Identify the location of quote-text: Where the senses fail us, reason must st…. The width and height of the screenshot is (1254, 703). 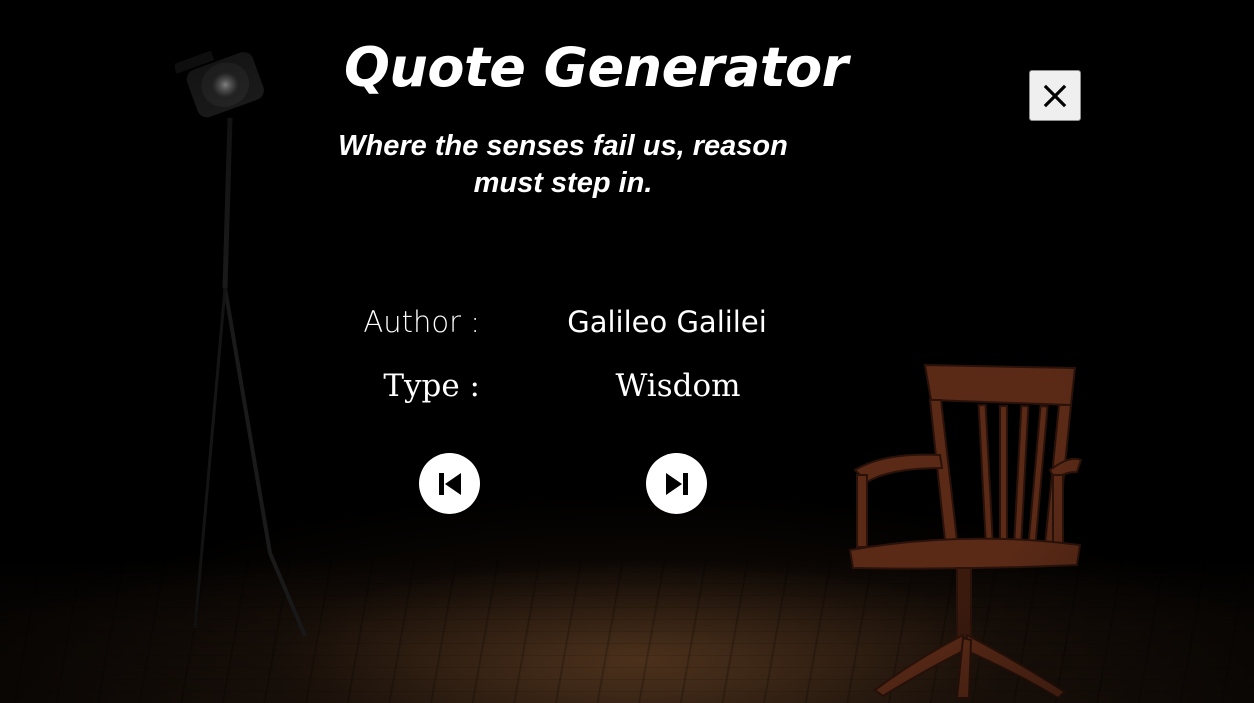
(563, 164).